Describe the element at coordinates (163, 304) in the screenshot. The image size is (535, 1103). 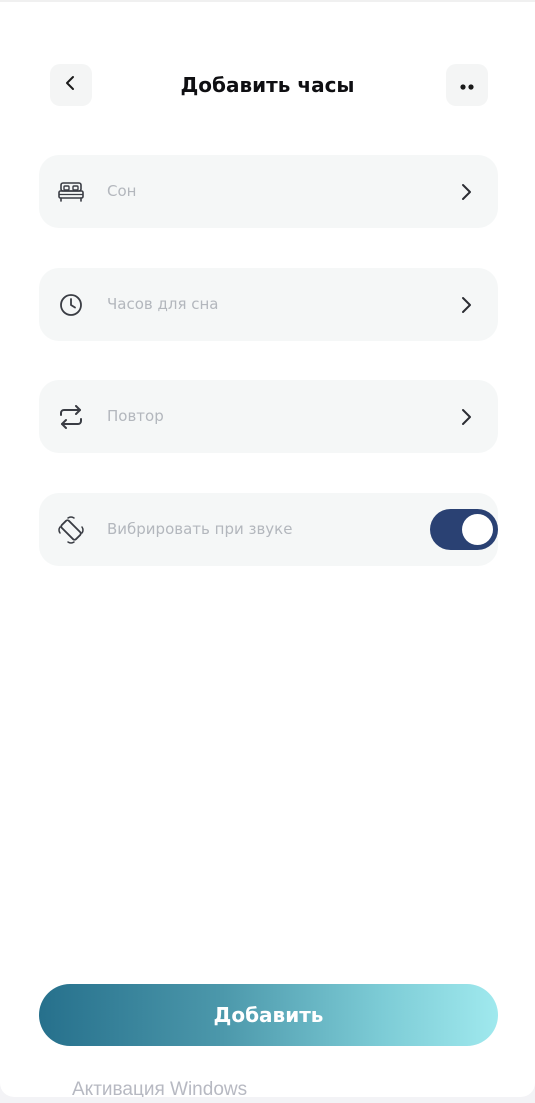
I see `sleep-hours-label: Часов для сна` at that location.